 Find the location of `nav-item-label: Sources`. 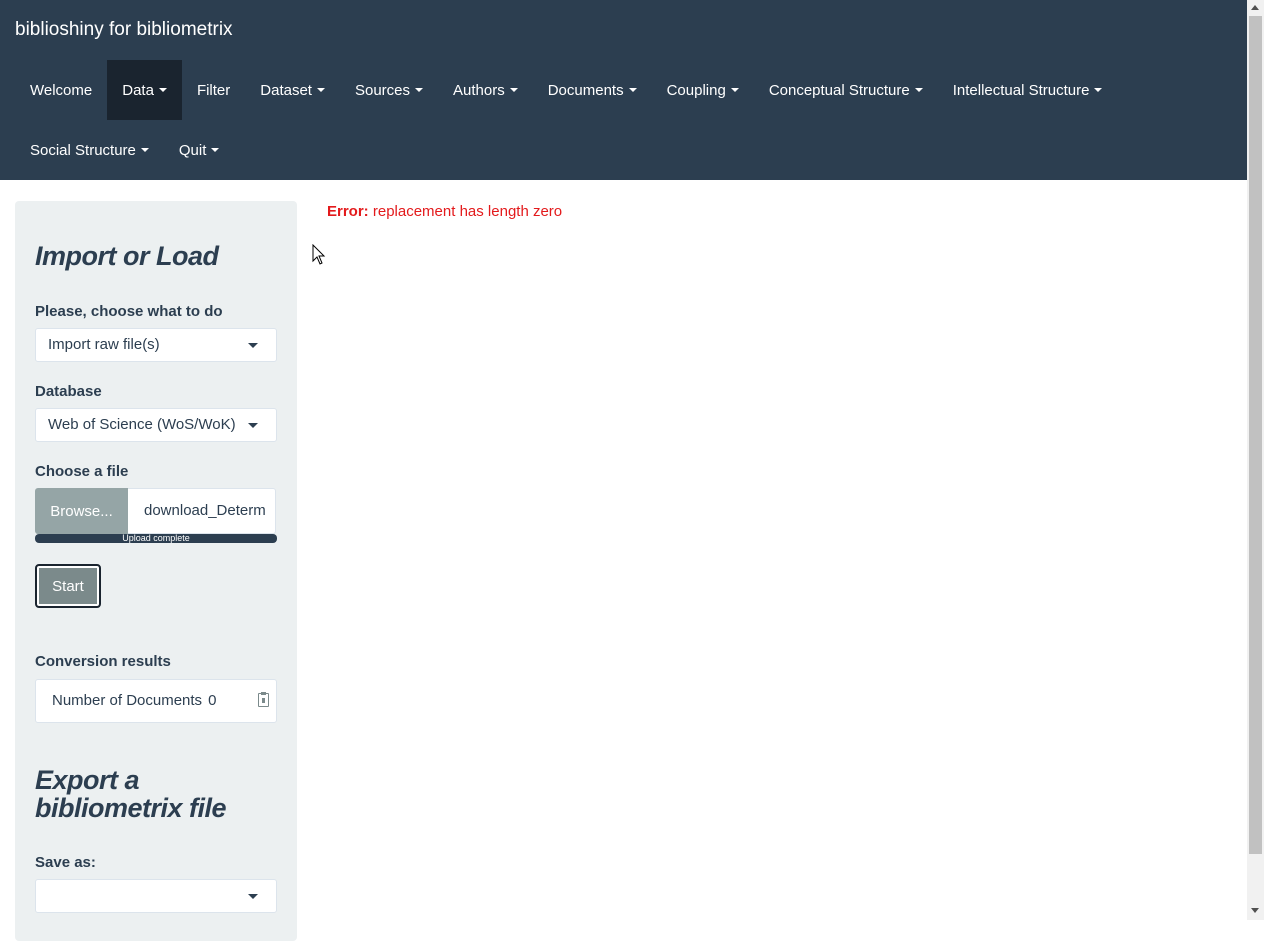

nav-item-label: Sources is located at coordinates (382, 90).